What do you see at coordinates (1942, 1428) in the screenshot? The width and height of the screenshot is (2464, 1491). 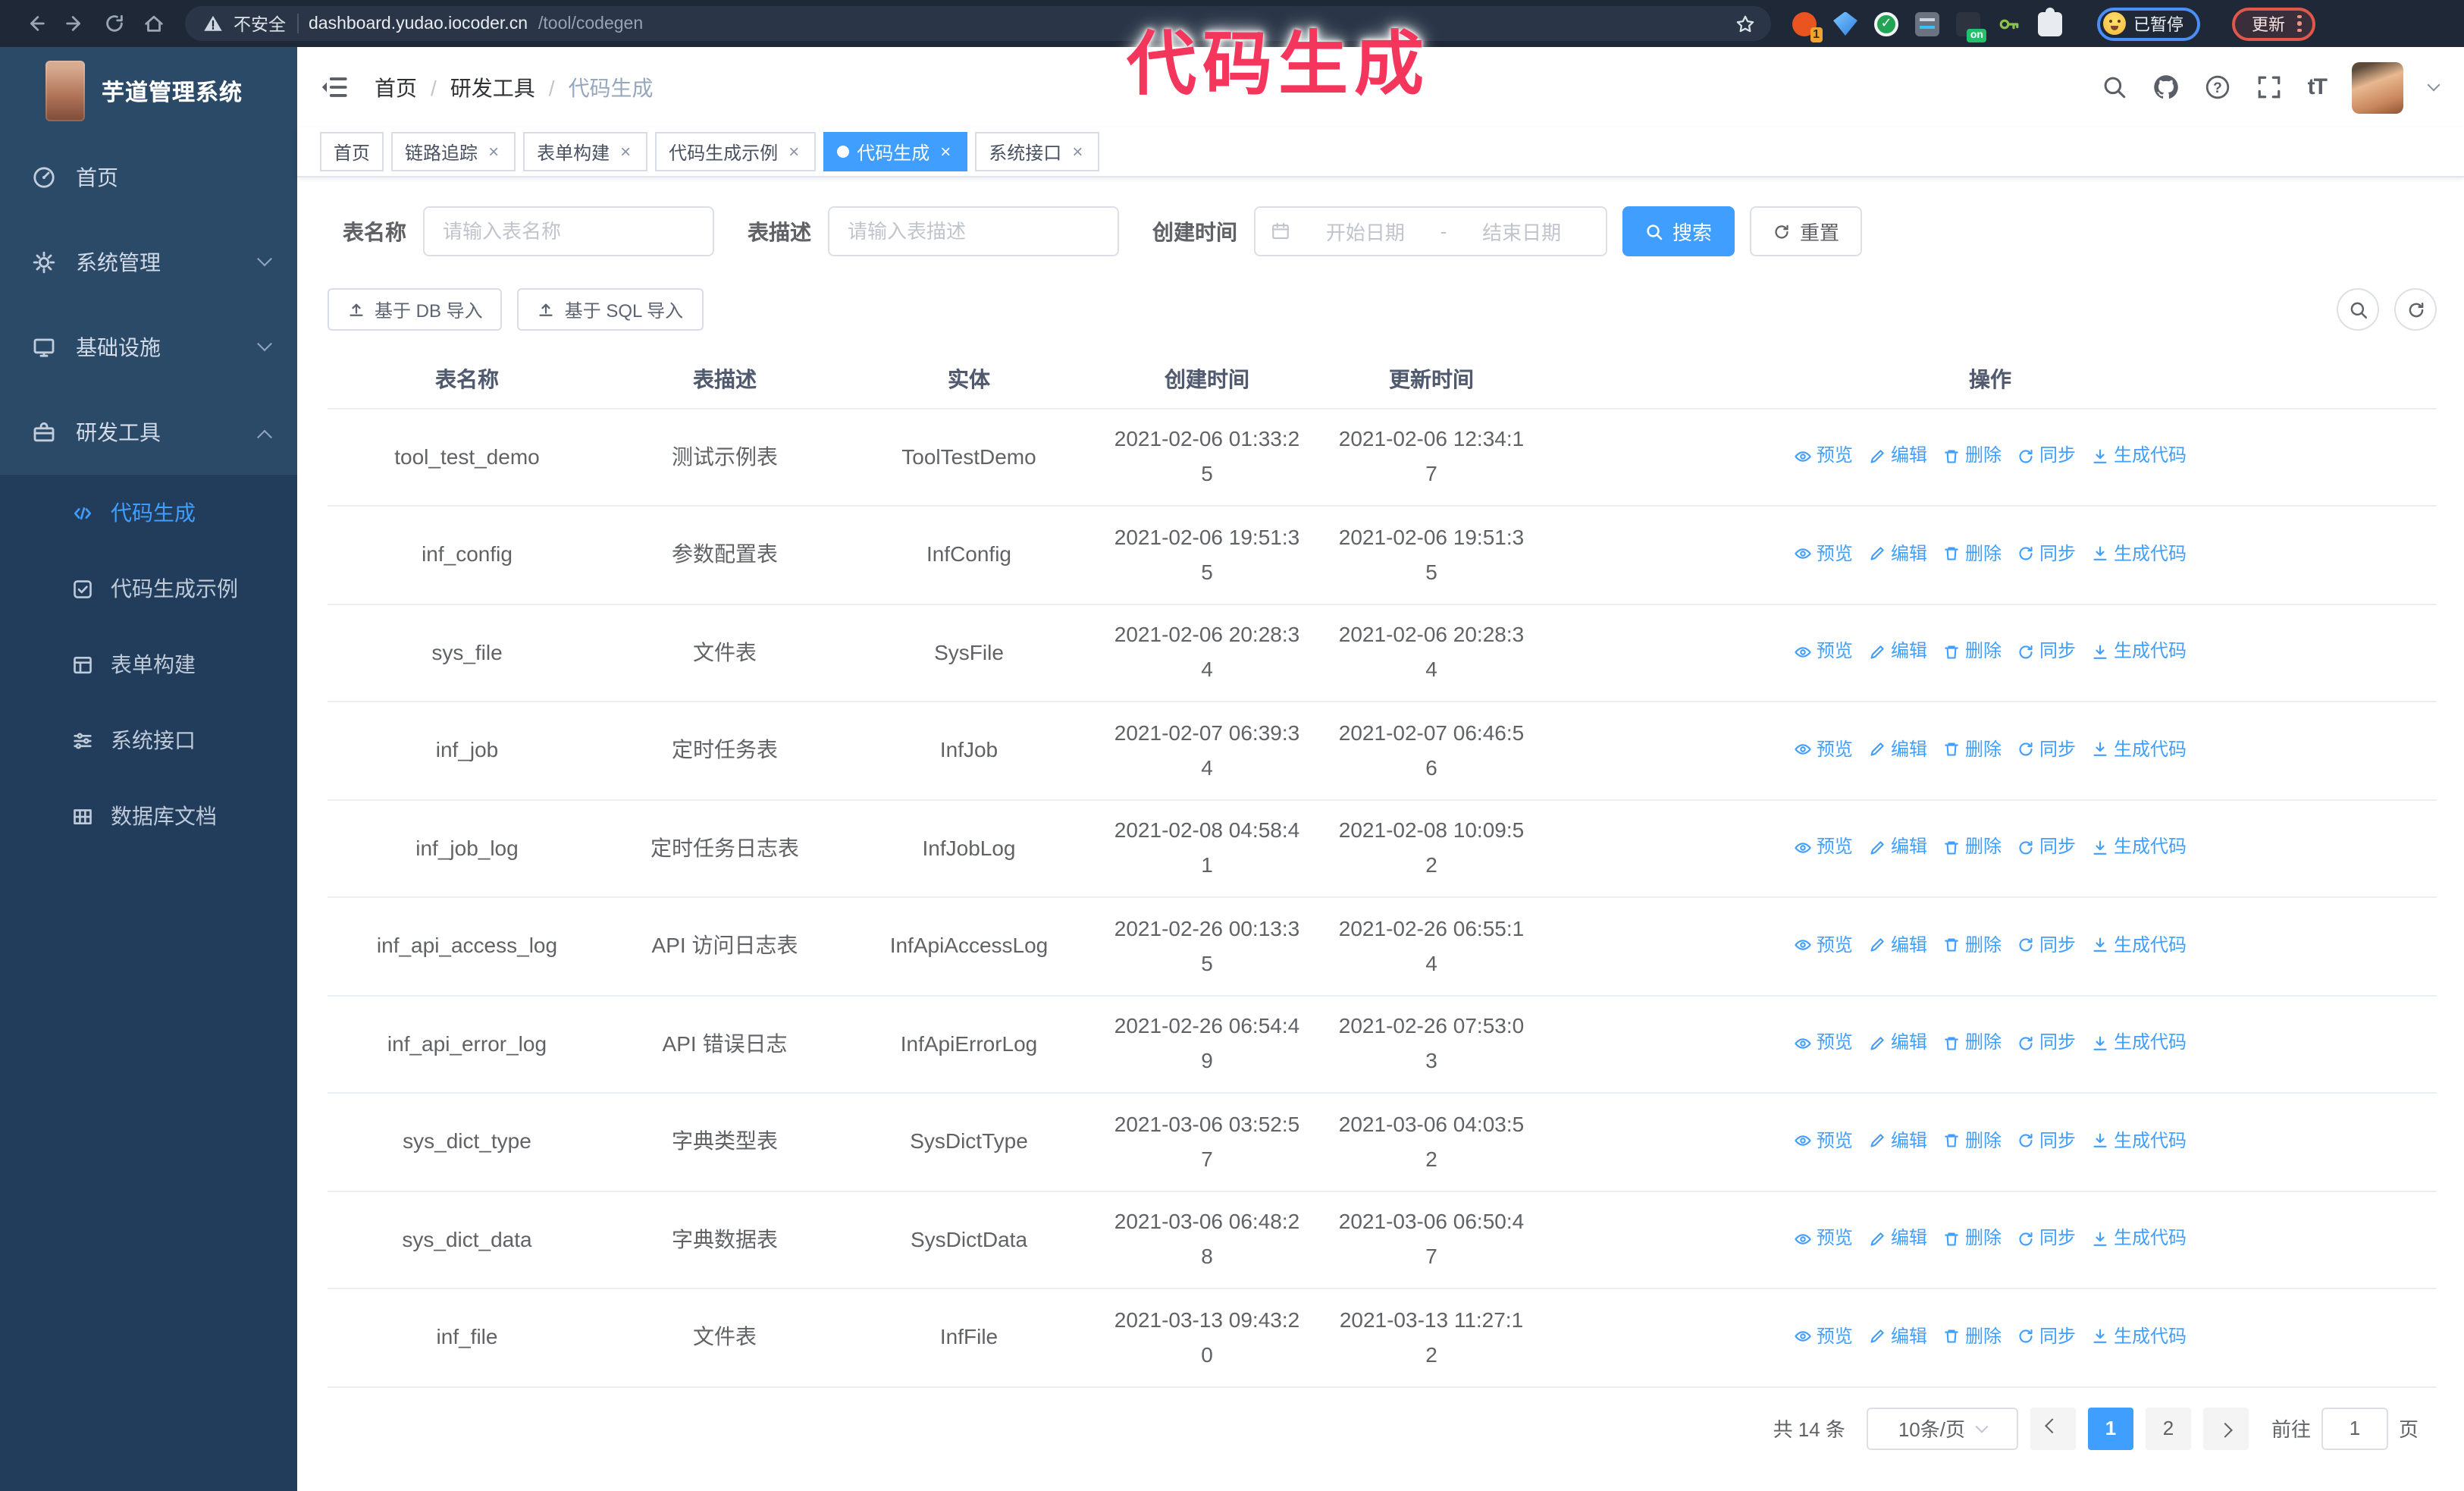 I see `page-size-select: 10条/页` at bounding box center [1942, 1428].